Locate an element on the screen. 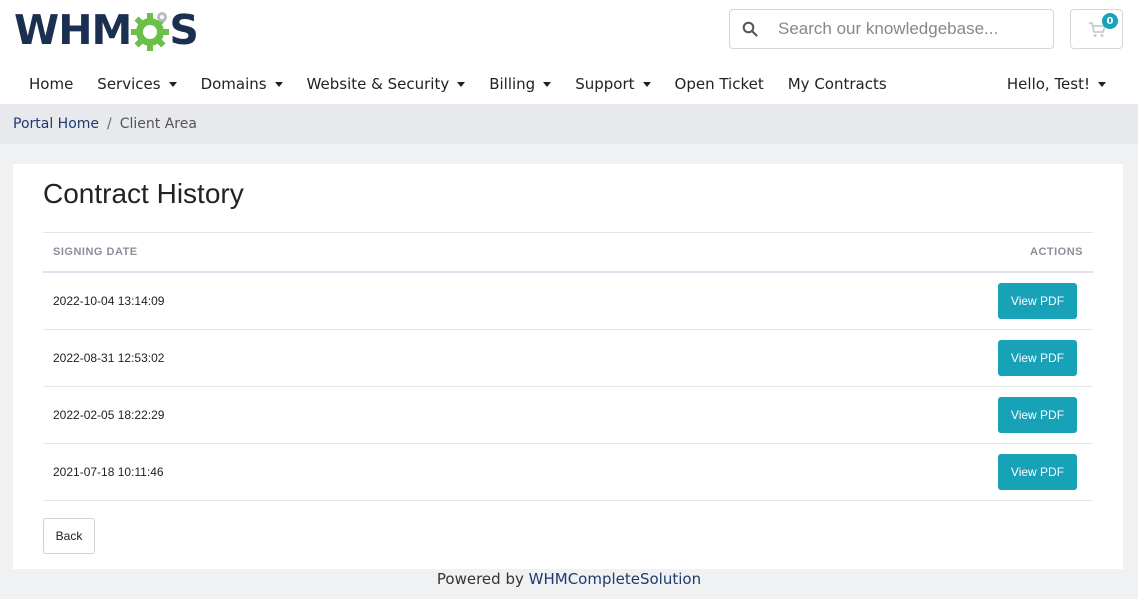  user-menu: Hello, Test! is located at coordinates (1056, 84).